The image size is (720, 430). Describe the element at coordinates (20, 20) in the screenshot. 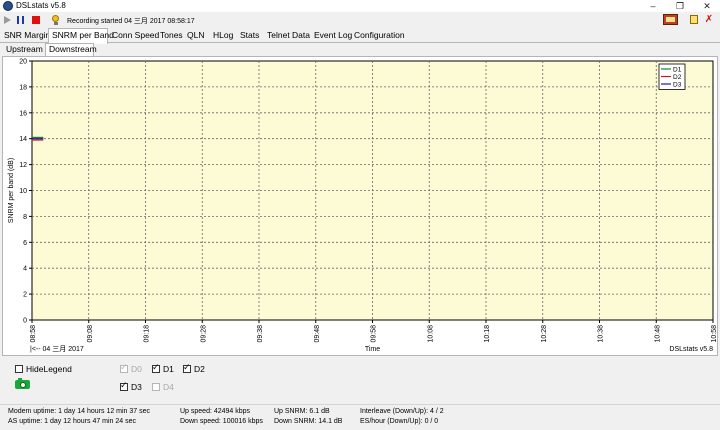

I see `pause-icon` at that location.